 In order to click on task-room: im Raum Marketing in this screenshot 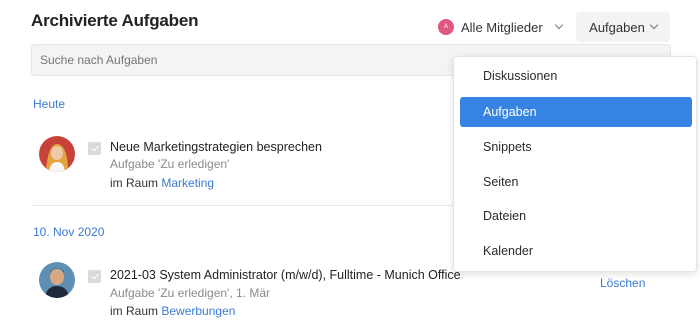, I will do `click(162, 183)`.